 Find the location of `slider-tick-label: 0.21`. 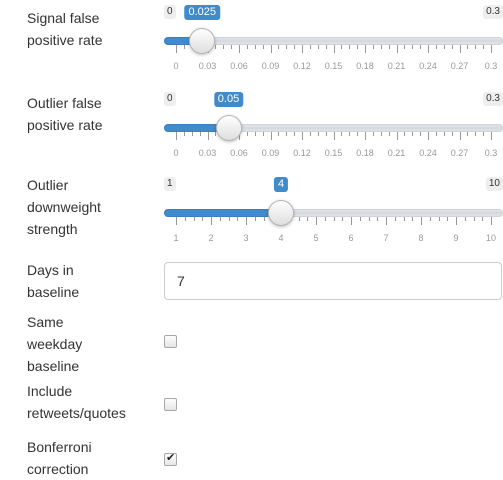

slider-tick-label: 0.21 is located at coordinates (396, 66).